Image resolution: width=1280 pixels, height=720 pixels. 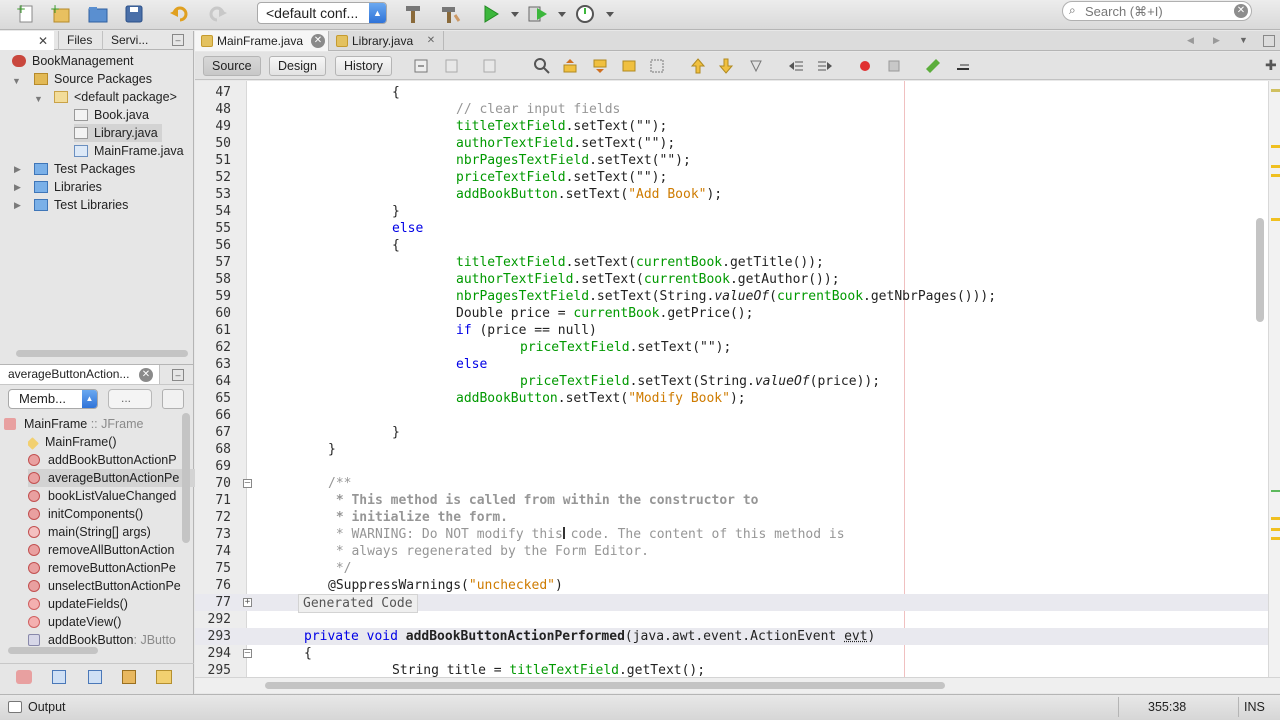 I want to click on toggle-bookmark-icon, so click(x=756, y=66).